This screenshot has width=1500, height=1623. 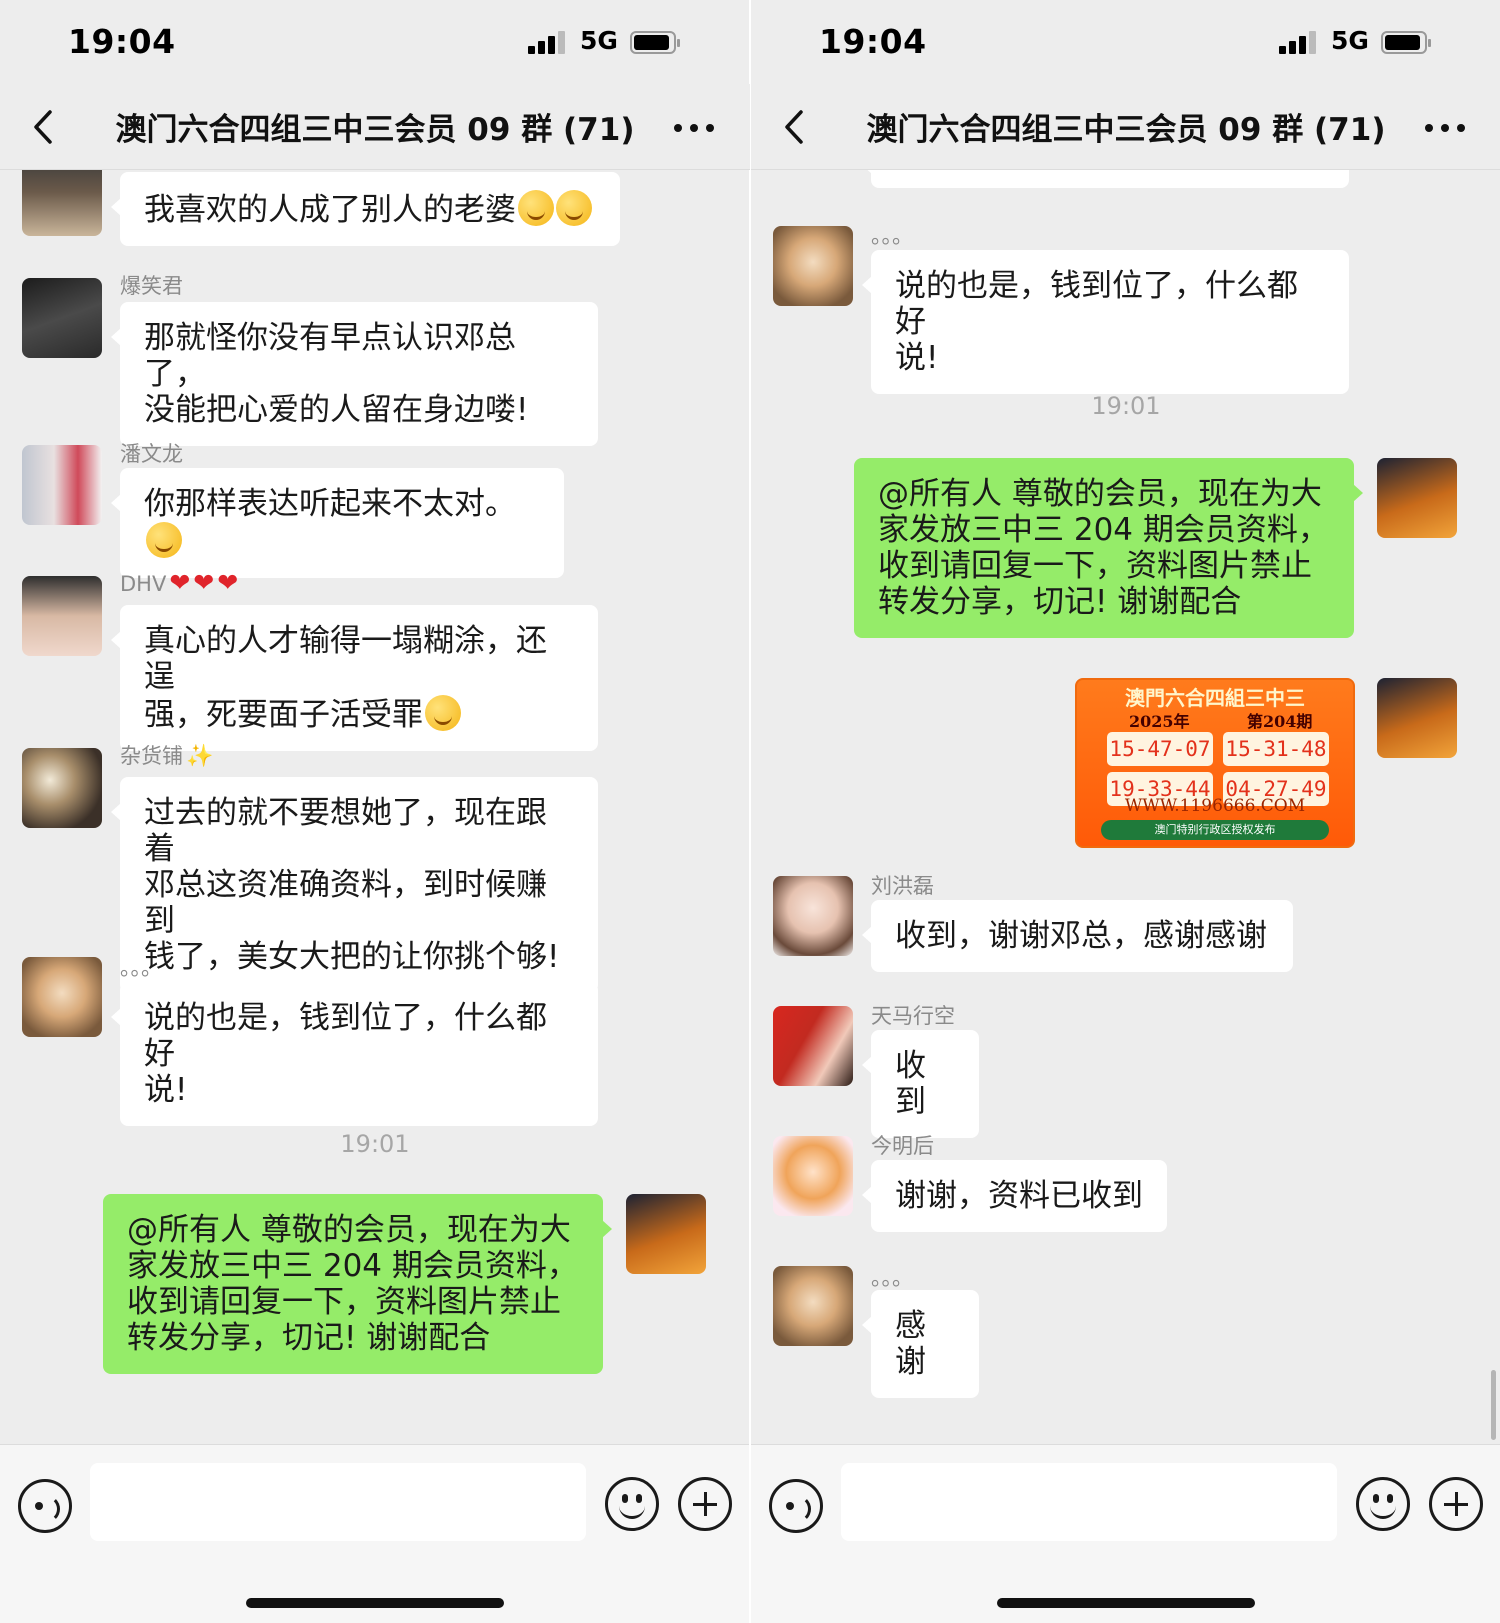 What do you see at coordinates (1077, 936) in the screenshot?
I see `message-bubble: 收到，谢谢邓总，感谢感谢` at bounding box center [1077, 936].